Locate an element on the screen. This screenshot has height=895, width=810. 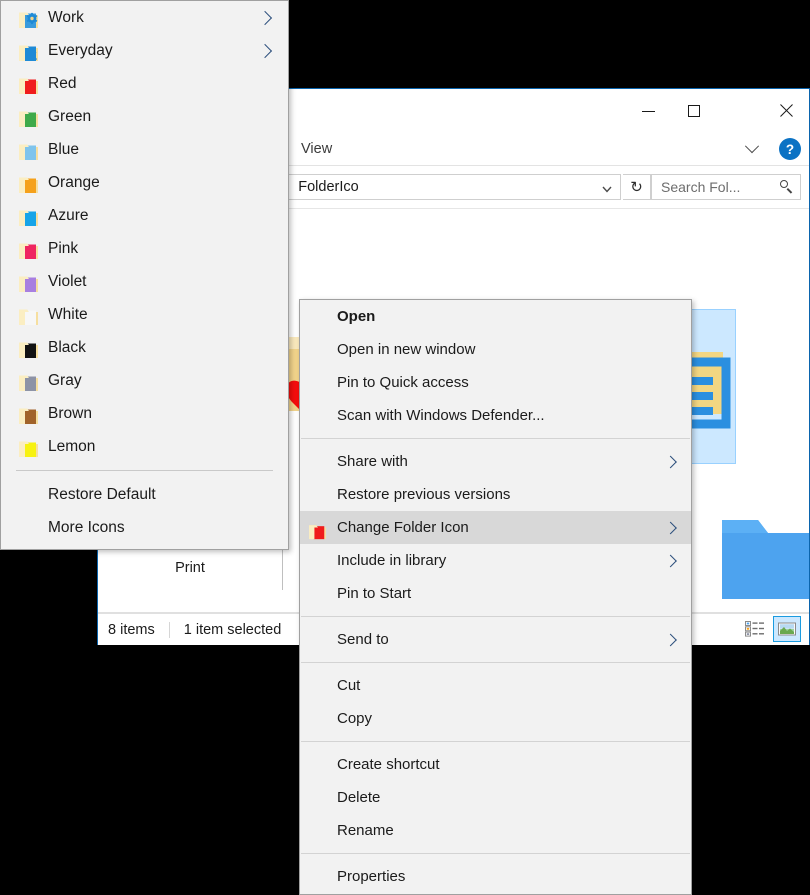
context-menu-item-include-in-library: Include in library is located at coordinates (495, 560).